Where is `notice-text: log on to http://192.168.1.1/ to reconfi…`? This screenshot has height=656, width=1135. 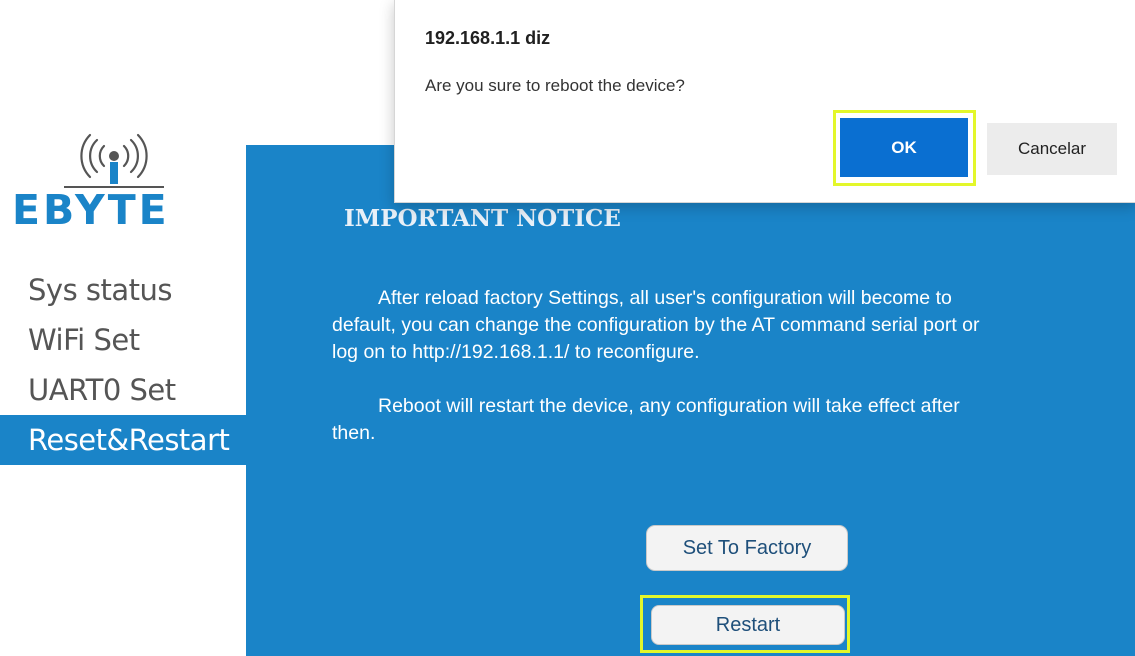
notice-text: log on to http://192.168.1.1/ to reconfi… is located at coordinates (516, 352).